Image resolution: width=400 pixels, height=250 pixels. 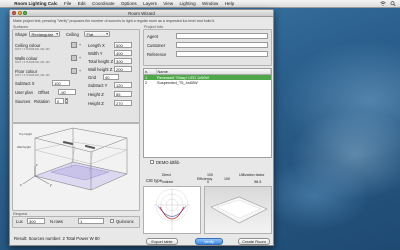 I want to click on window-titlebar: Room Wizard, so click(x=141, y=13).